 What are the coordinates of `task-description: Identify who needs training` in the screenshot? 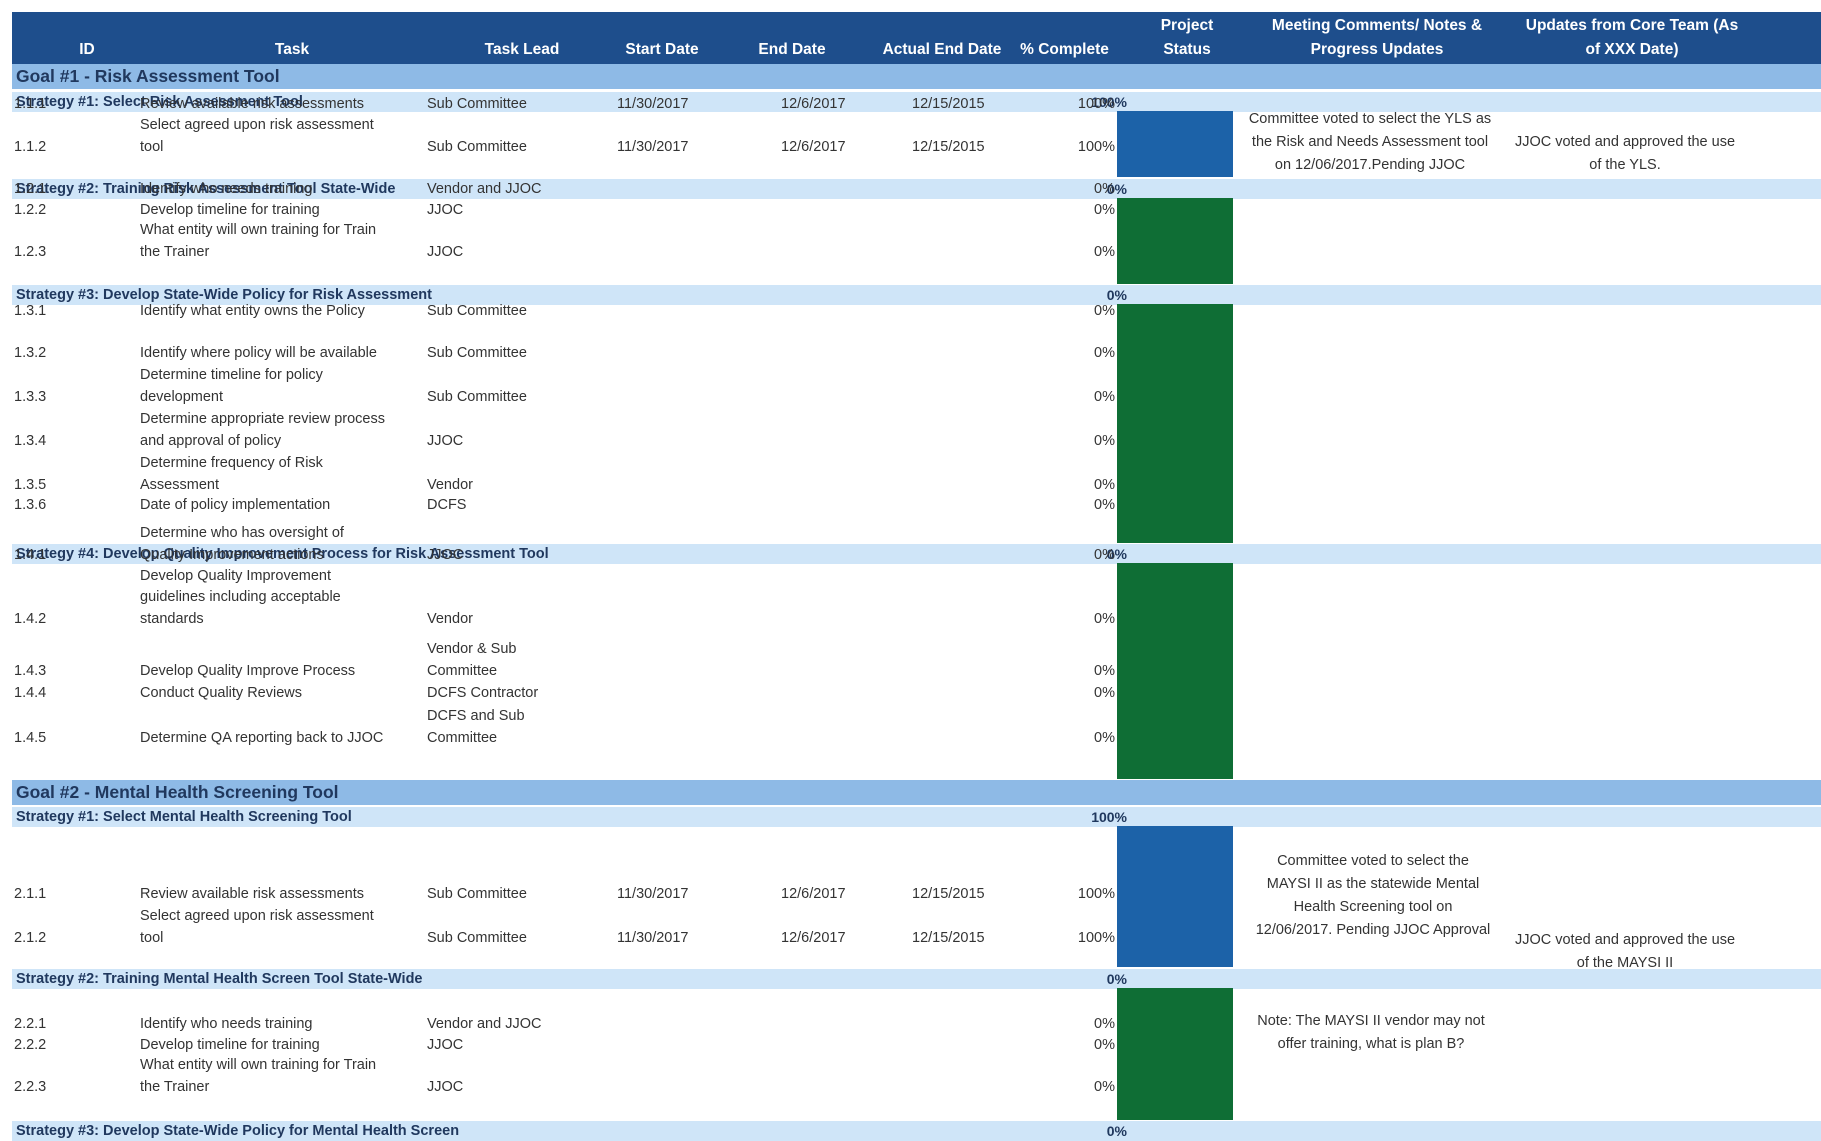 It's located at (226, 188).